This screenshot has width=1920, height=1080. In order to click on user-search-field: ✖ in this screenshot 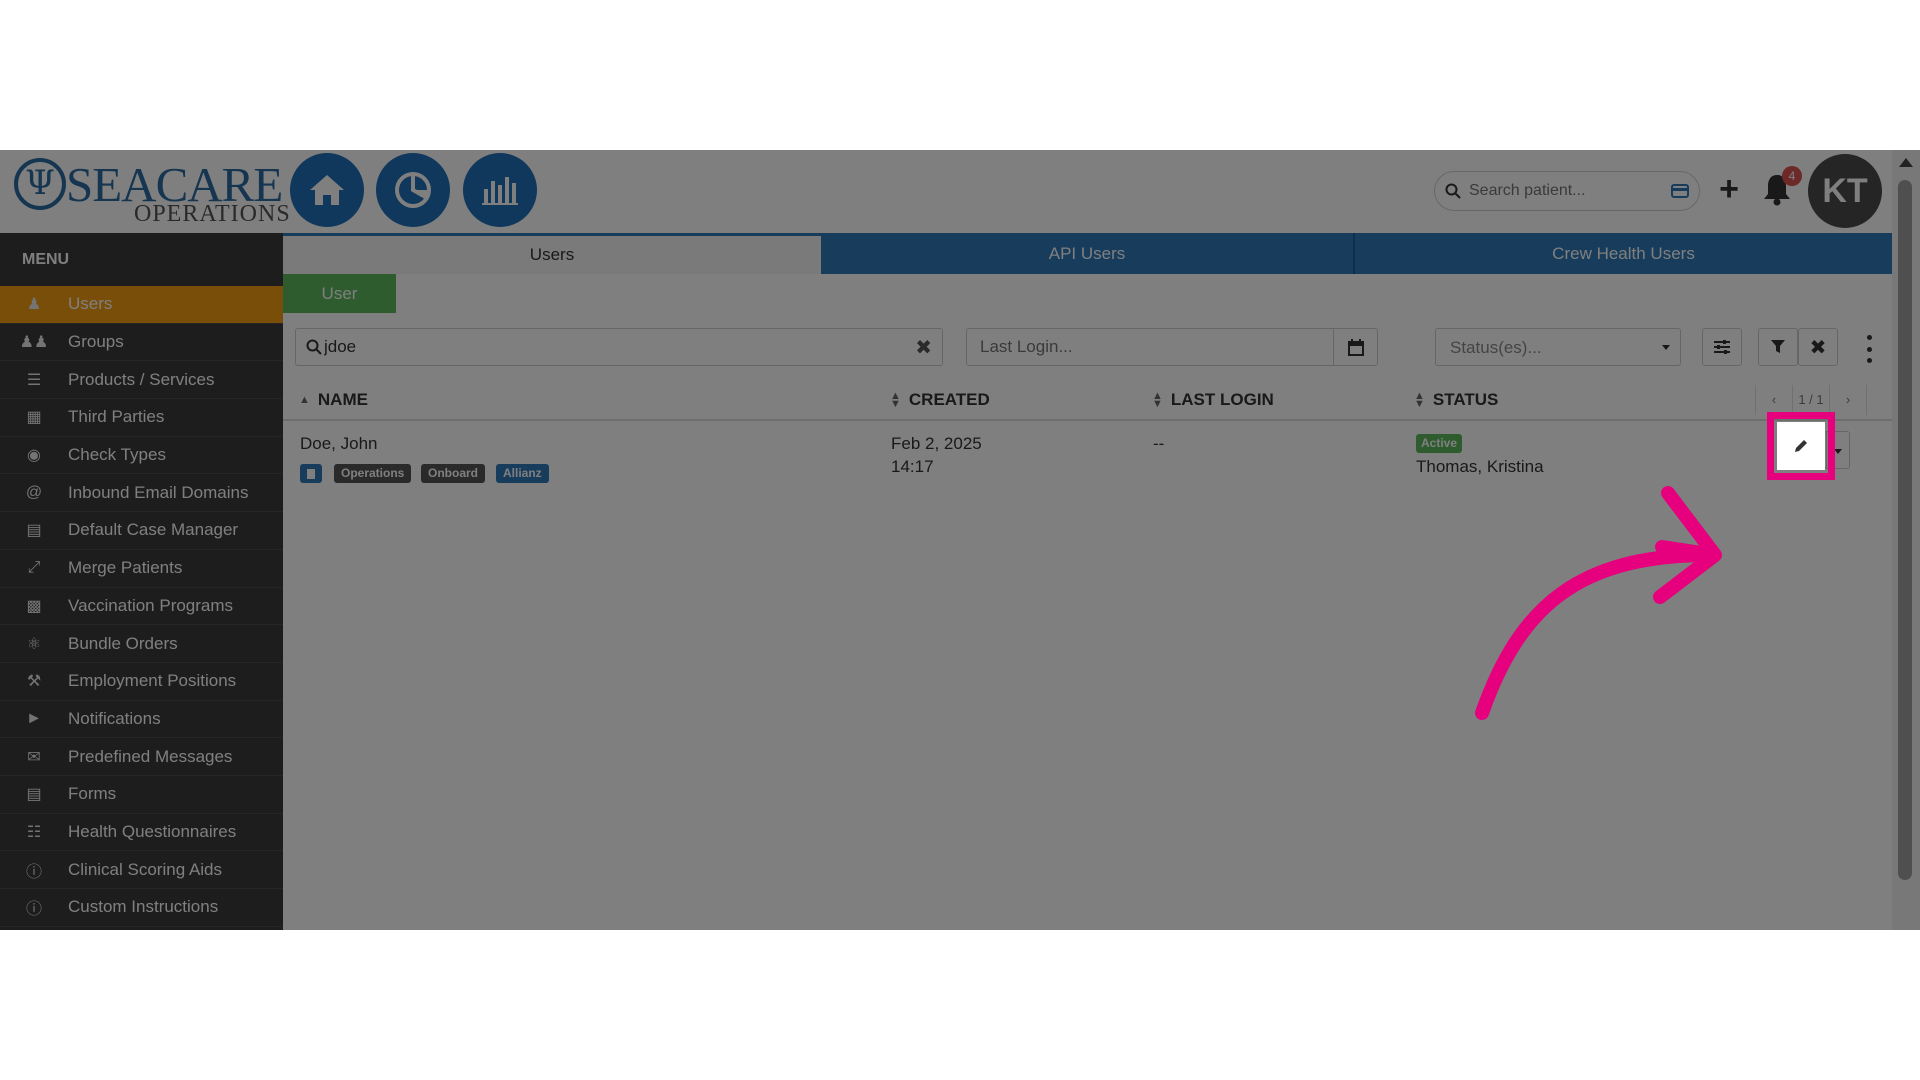, I will do `click(619, 347)`.